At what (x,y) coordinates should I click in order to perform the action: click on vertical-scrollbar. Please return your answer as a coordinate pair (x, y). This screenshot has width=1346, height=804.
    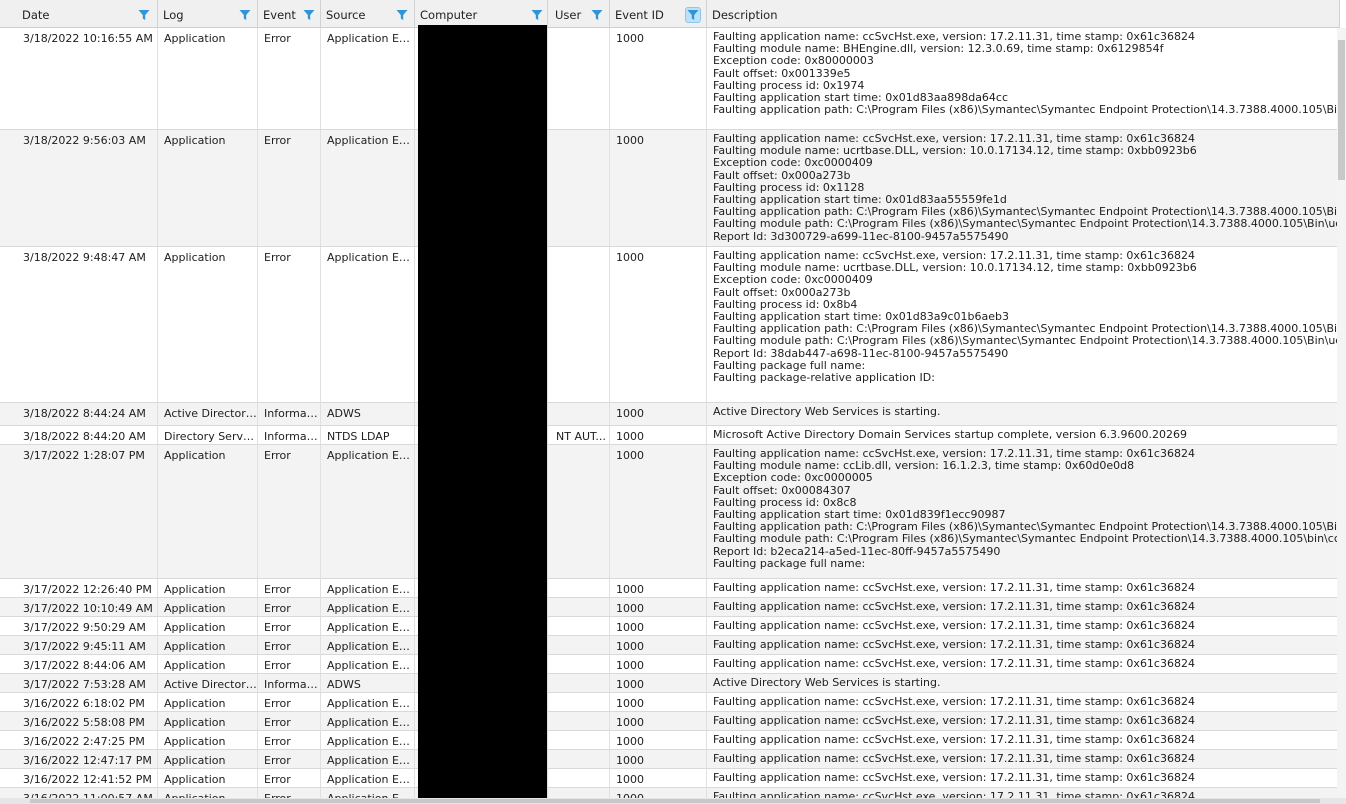
    Looking at the image, I should click on (1341, 413).